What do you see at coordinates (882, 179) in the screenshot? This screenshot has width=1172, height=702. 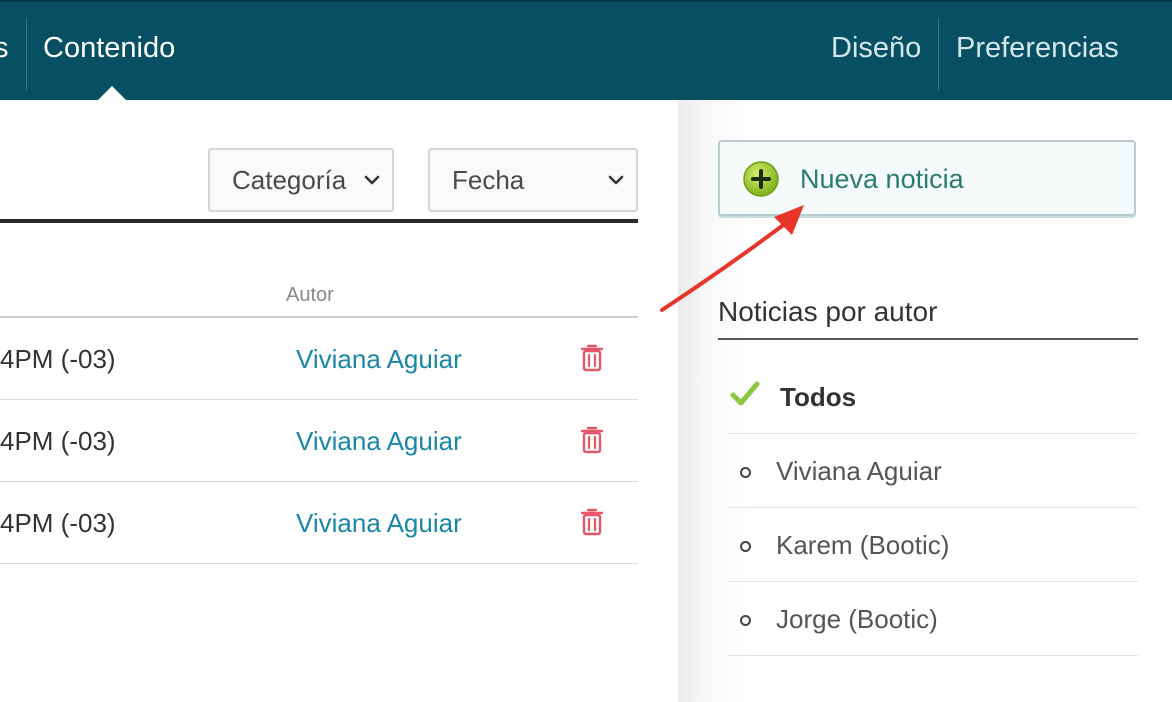 I see `new-post-button-label: Nueva noticia` at bounding box center [882, 179].